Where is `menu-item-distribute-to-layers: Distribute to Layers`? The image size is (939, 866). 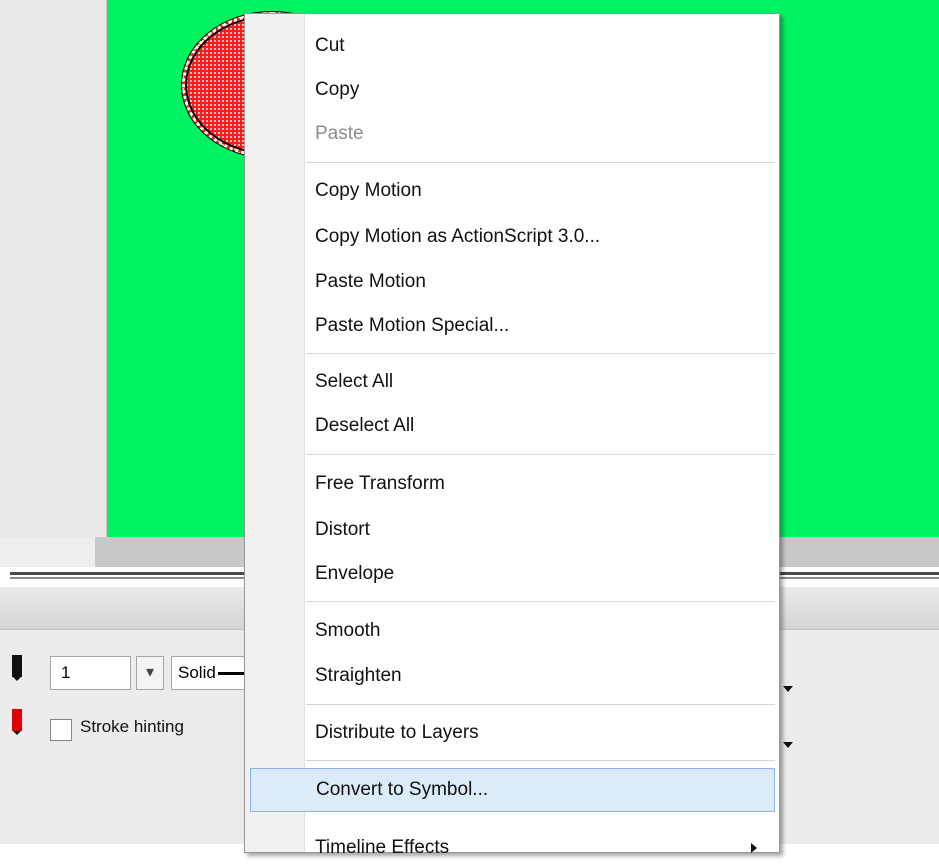
menu-item-distribute-to-layers: Distribute to Layers is located at coordinates (512, 733).